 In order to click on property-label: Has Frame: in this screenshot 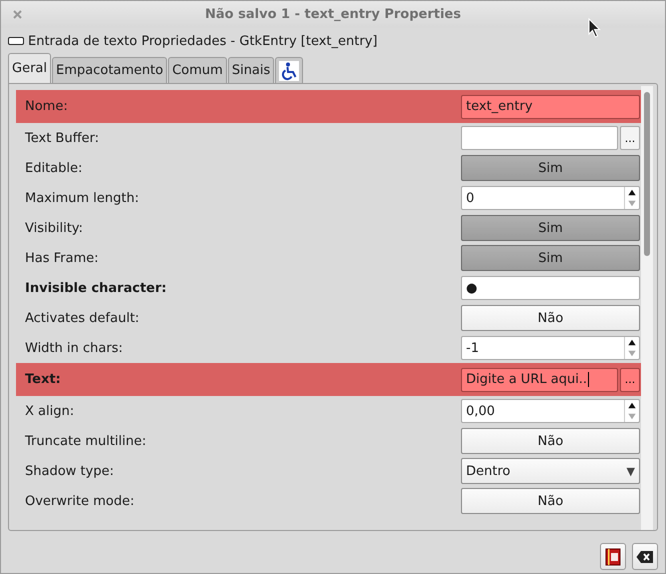, I will do `click(62, 258)`.